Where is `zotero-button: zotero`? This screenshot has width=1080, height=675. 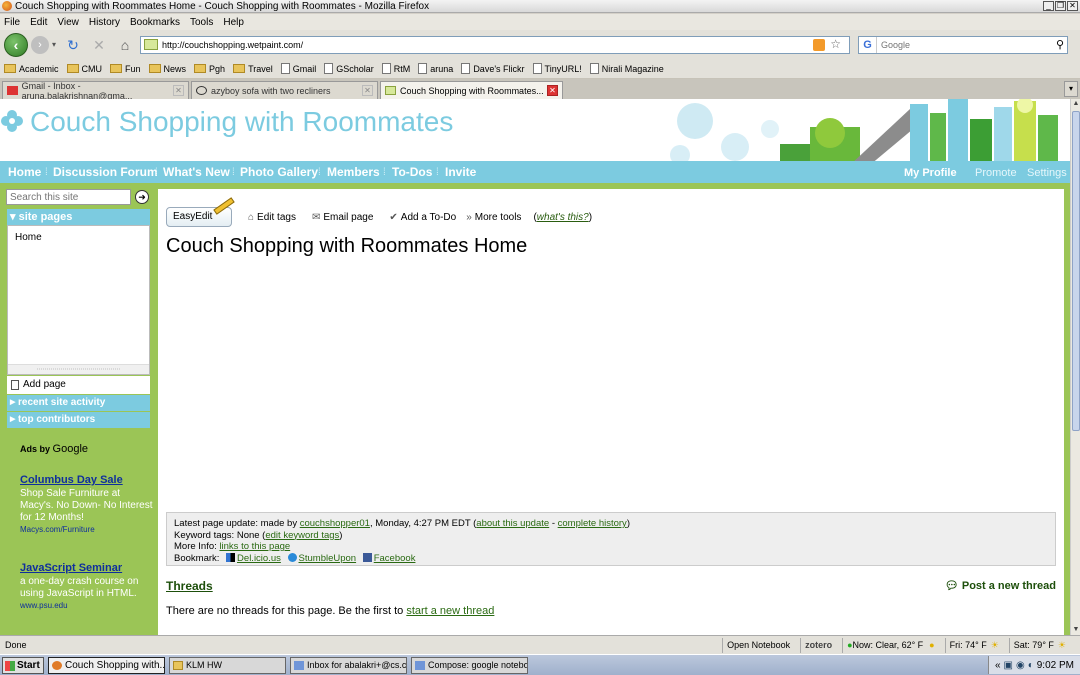 zotero-button: zotero is located at coordinates (818, 645).